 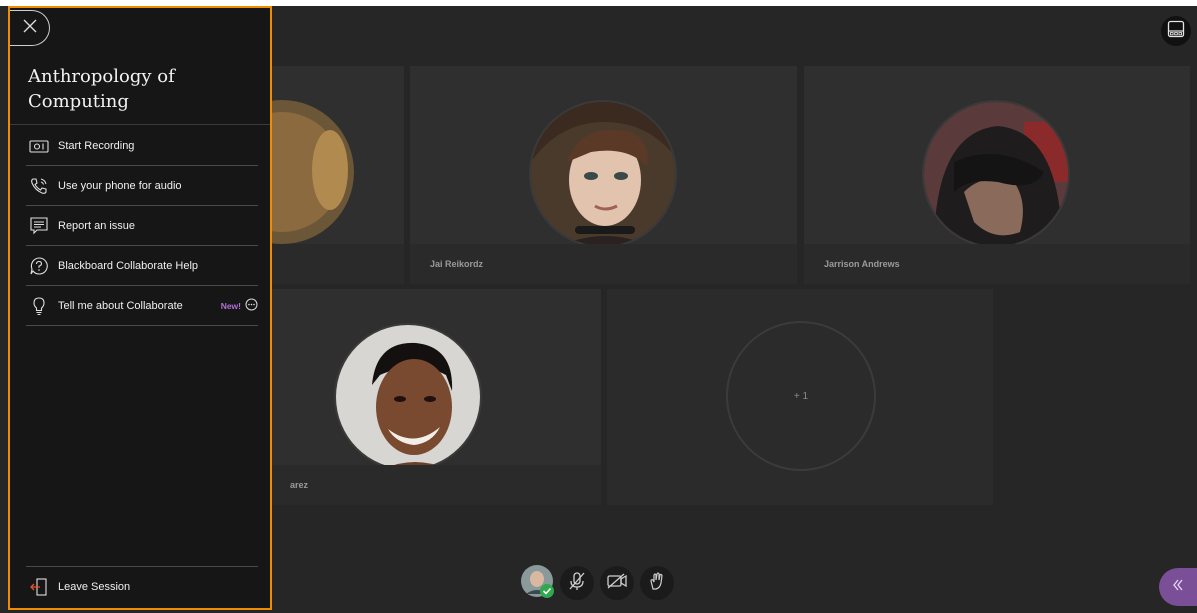 What do you see at coordinates (39, 266) in the screenshot?
I see `help-icon` at bounding box center [39, 266].